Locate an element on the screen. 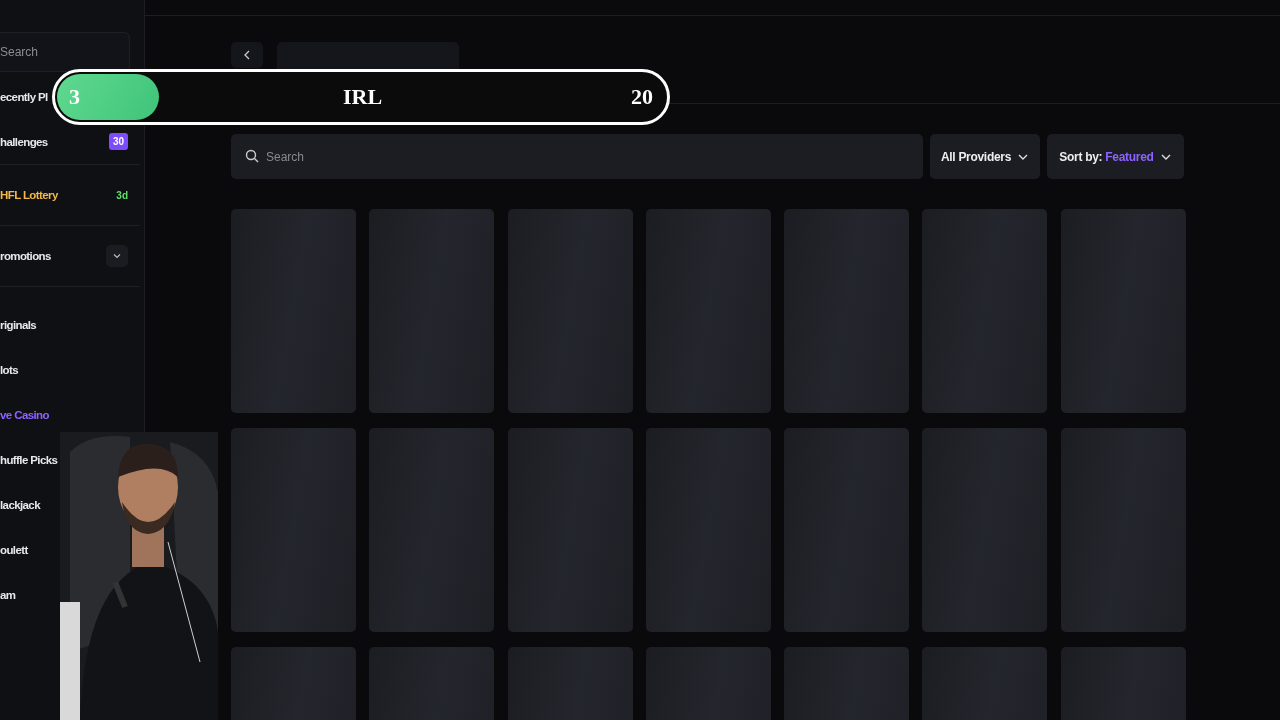  goal-title: IRL is located at coordinates (363, 97).